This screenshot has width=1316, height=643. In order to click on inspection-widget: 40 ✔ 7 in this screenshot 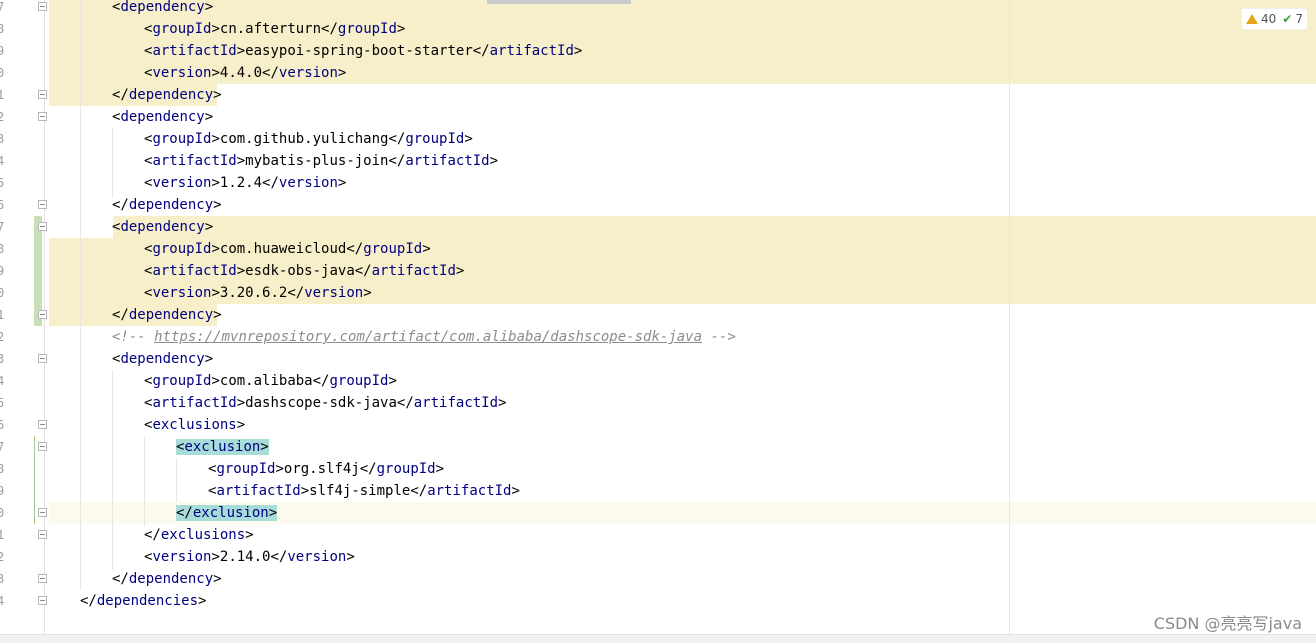, I will do `click(1274, 19)`.